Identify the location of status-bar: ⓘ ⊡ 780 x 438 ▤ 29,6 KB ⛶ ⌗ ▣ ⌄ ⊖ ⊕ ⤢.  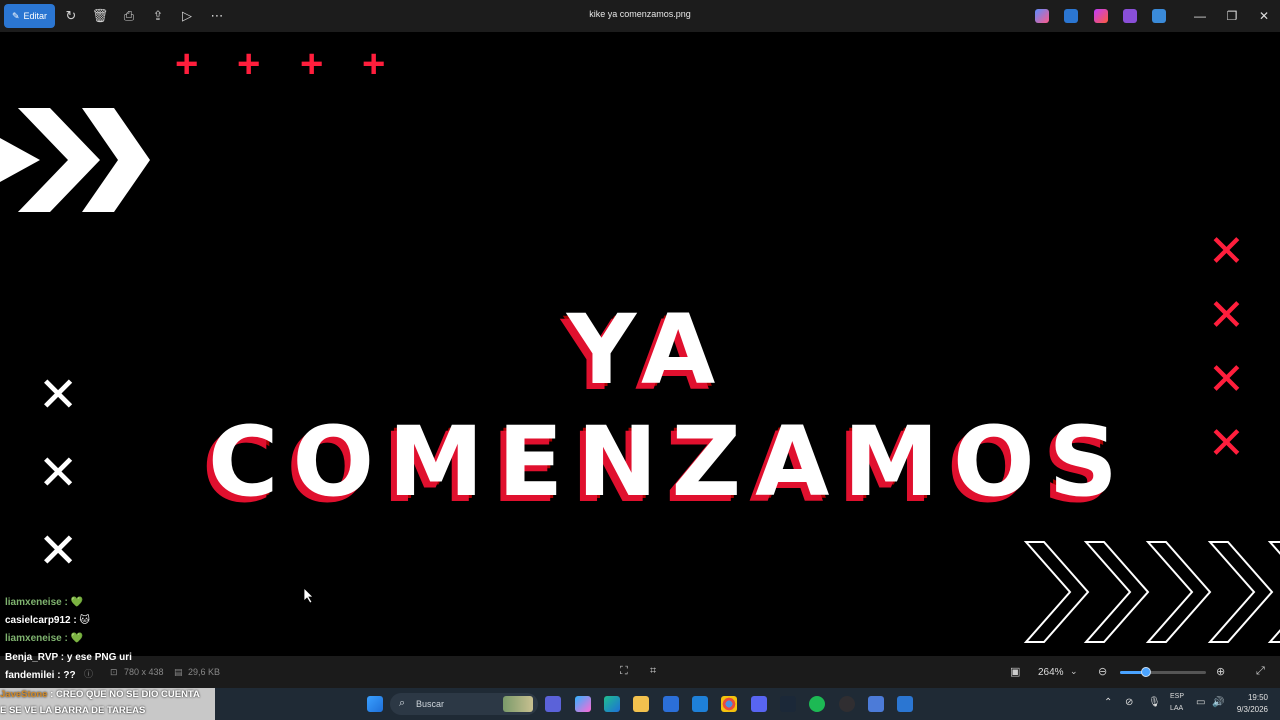
(640, 672).